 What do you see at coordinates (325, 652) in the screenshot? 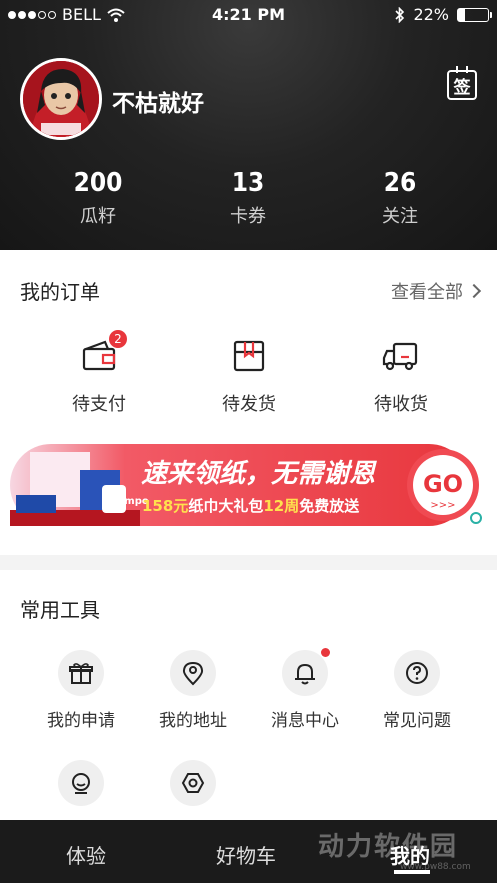
I see `unread-dot` at bounding box center [325, 652].